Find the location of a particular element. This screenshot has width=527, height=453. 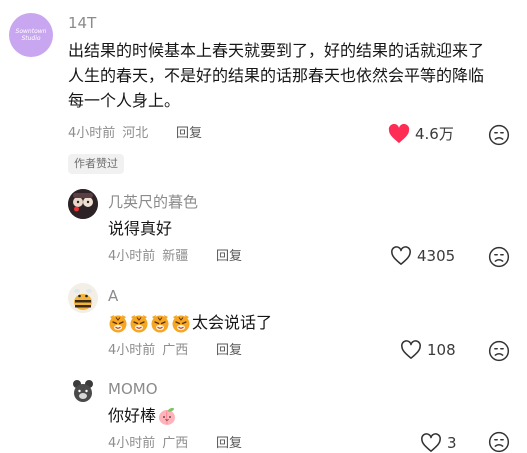

comment-text: 说得真好 is located at coordinates (140, 228).